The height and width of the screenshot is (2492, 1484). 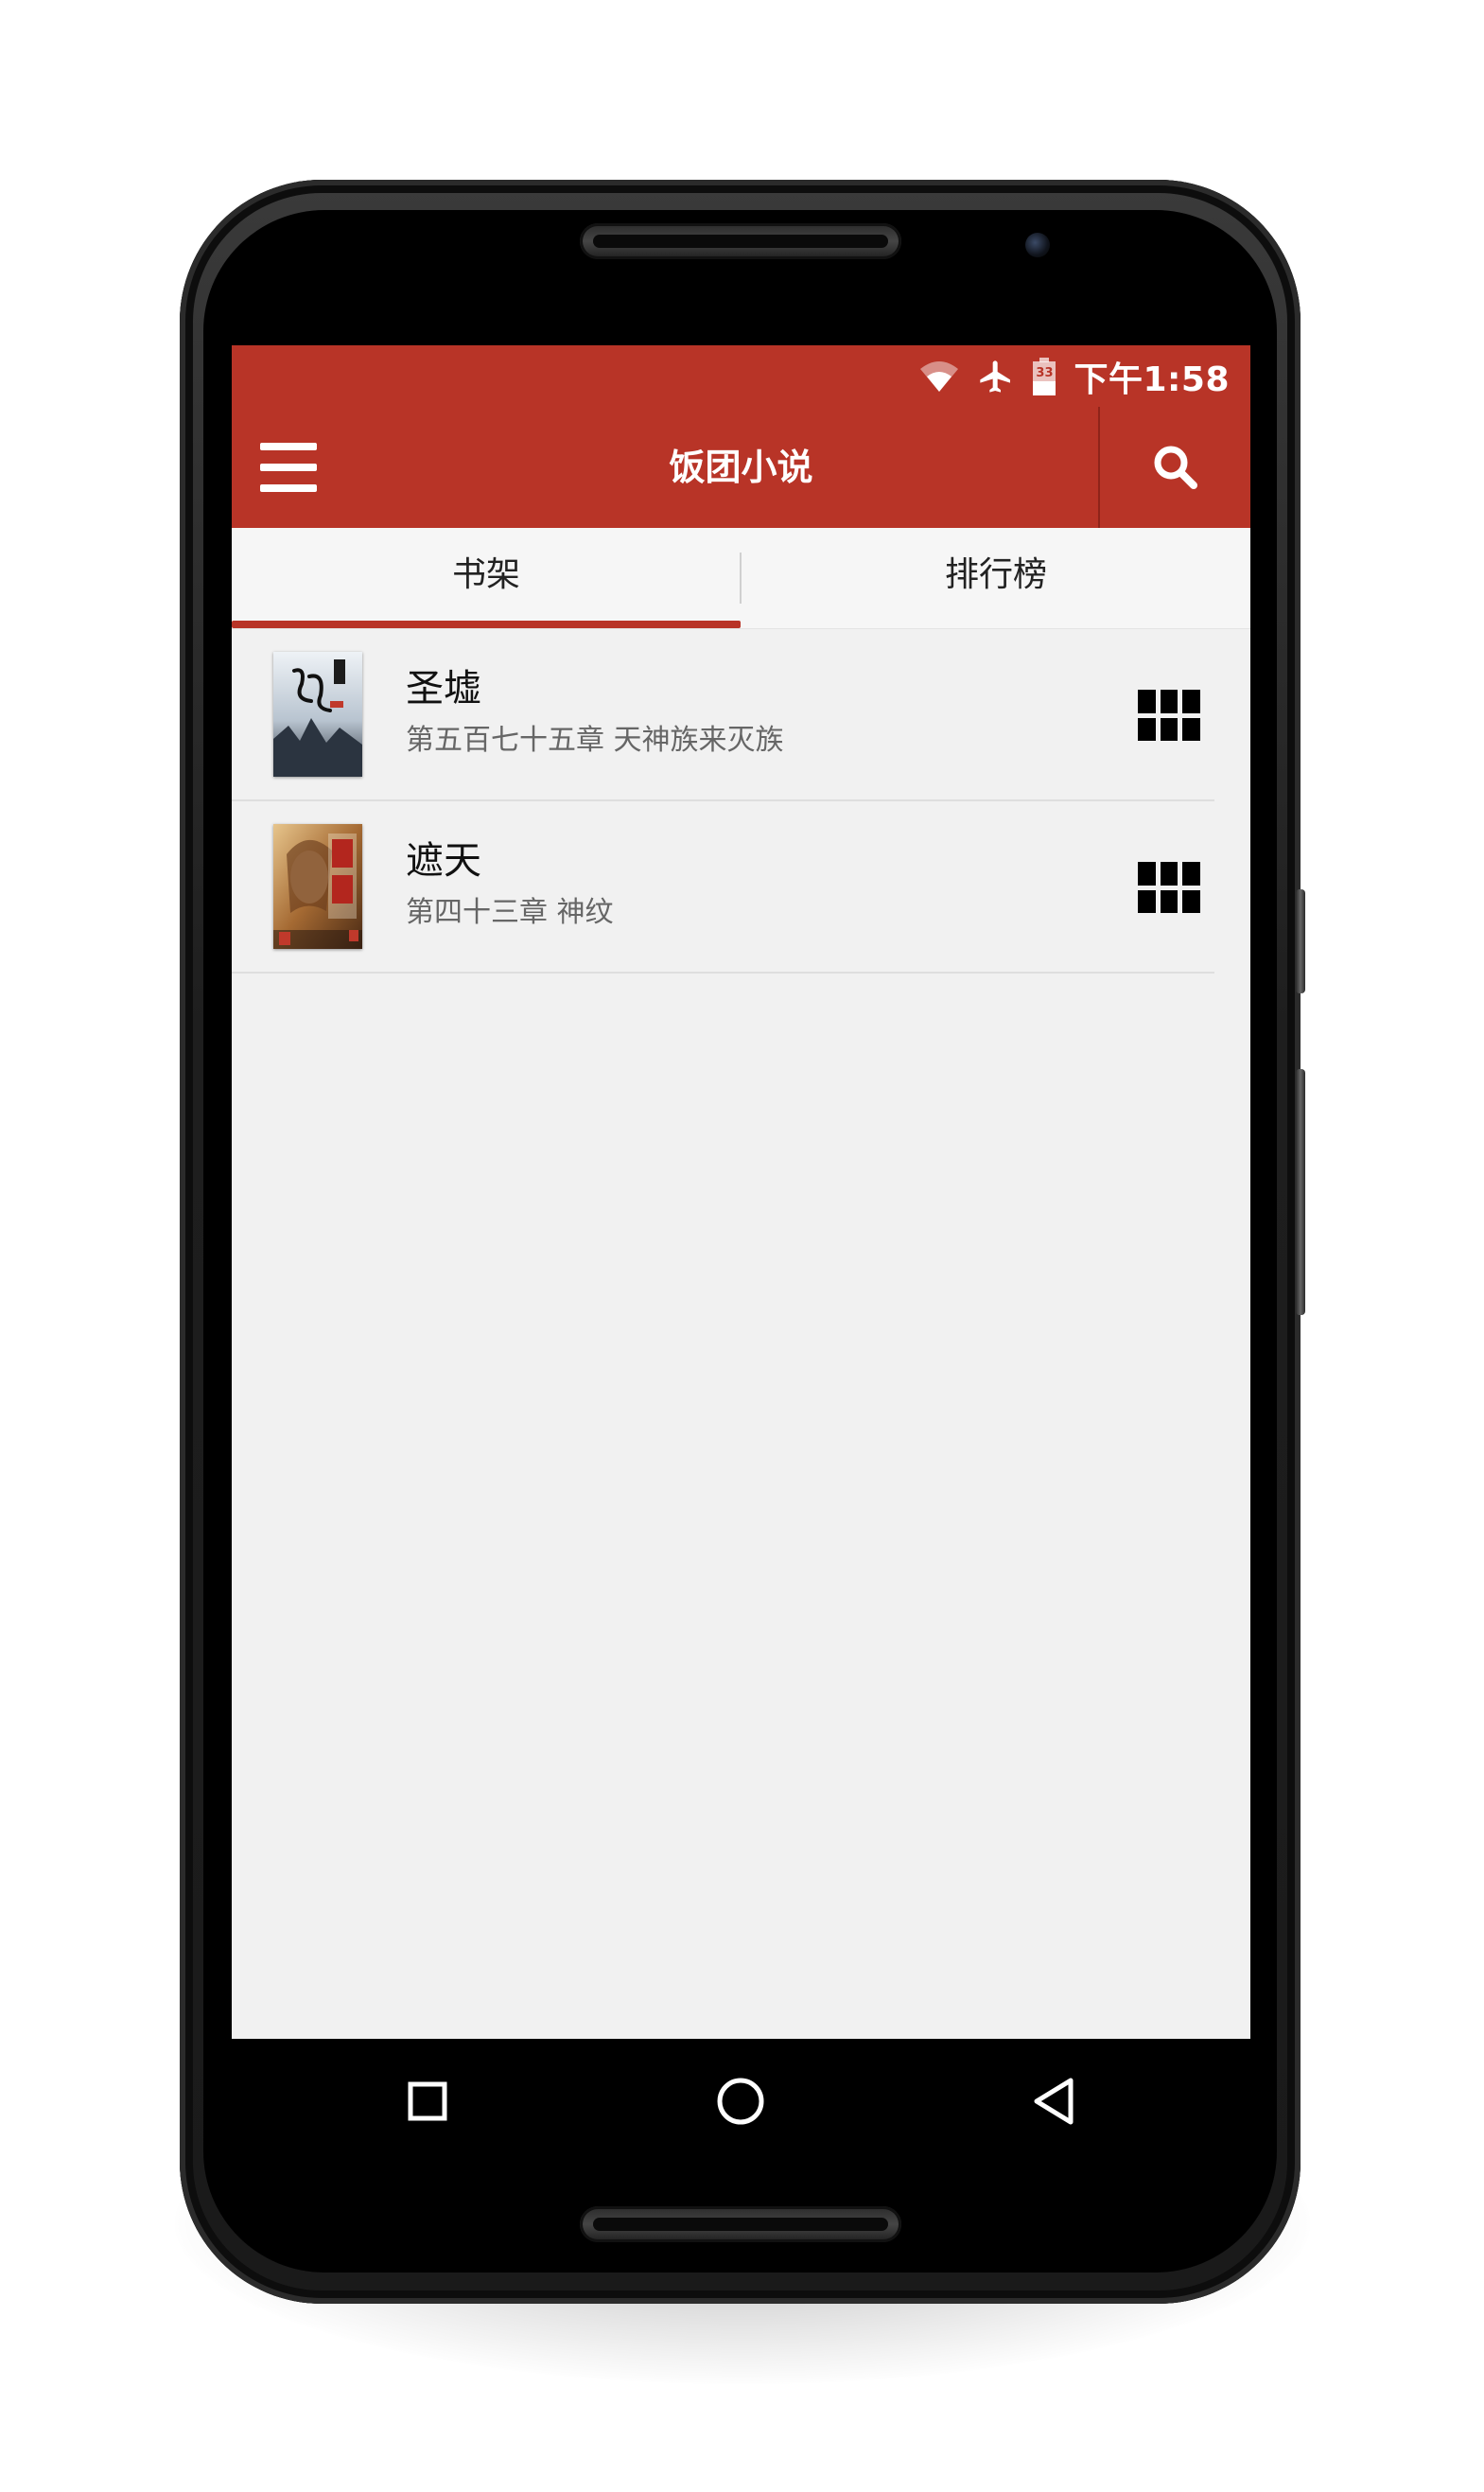 I want to click on book-latest-chapter: 第五百七十五章 天神族来灭族, so click(x=595, y=740).